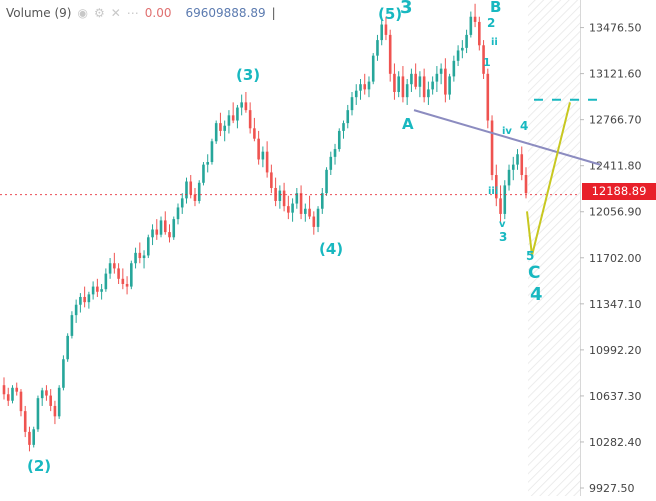 This screenshot has height=501, width=656. I want to click on price-axis-label: 12411.80, so click(615, 166).